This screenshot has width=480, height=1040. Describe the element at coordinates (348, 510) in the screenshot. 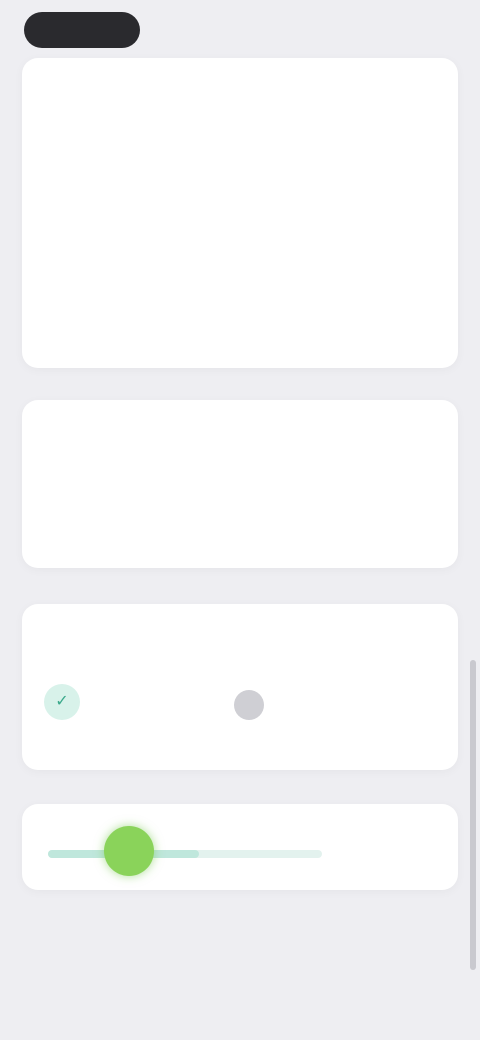

I see `stat-right` at that location.